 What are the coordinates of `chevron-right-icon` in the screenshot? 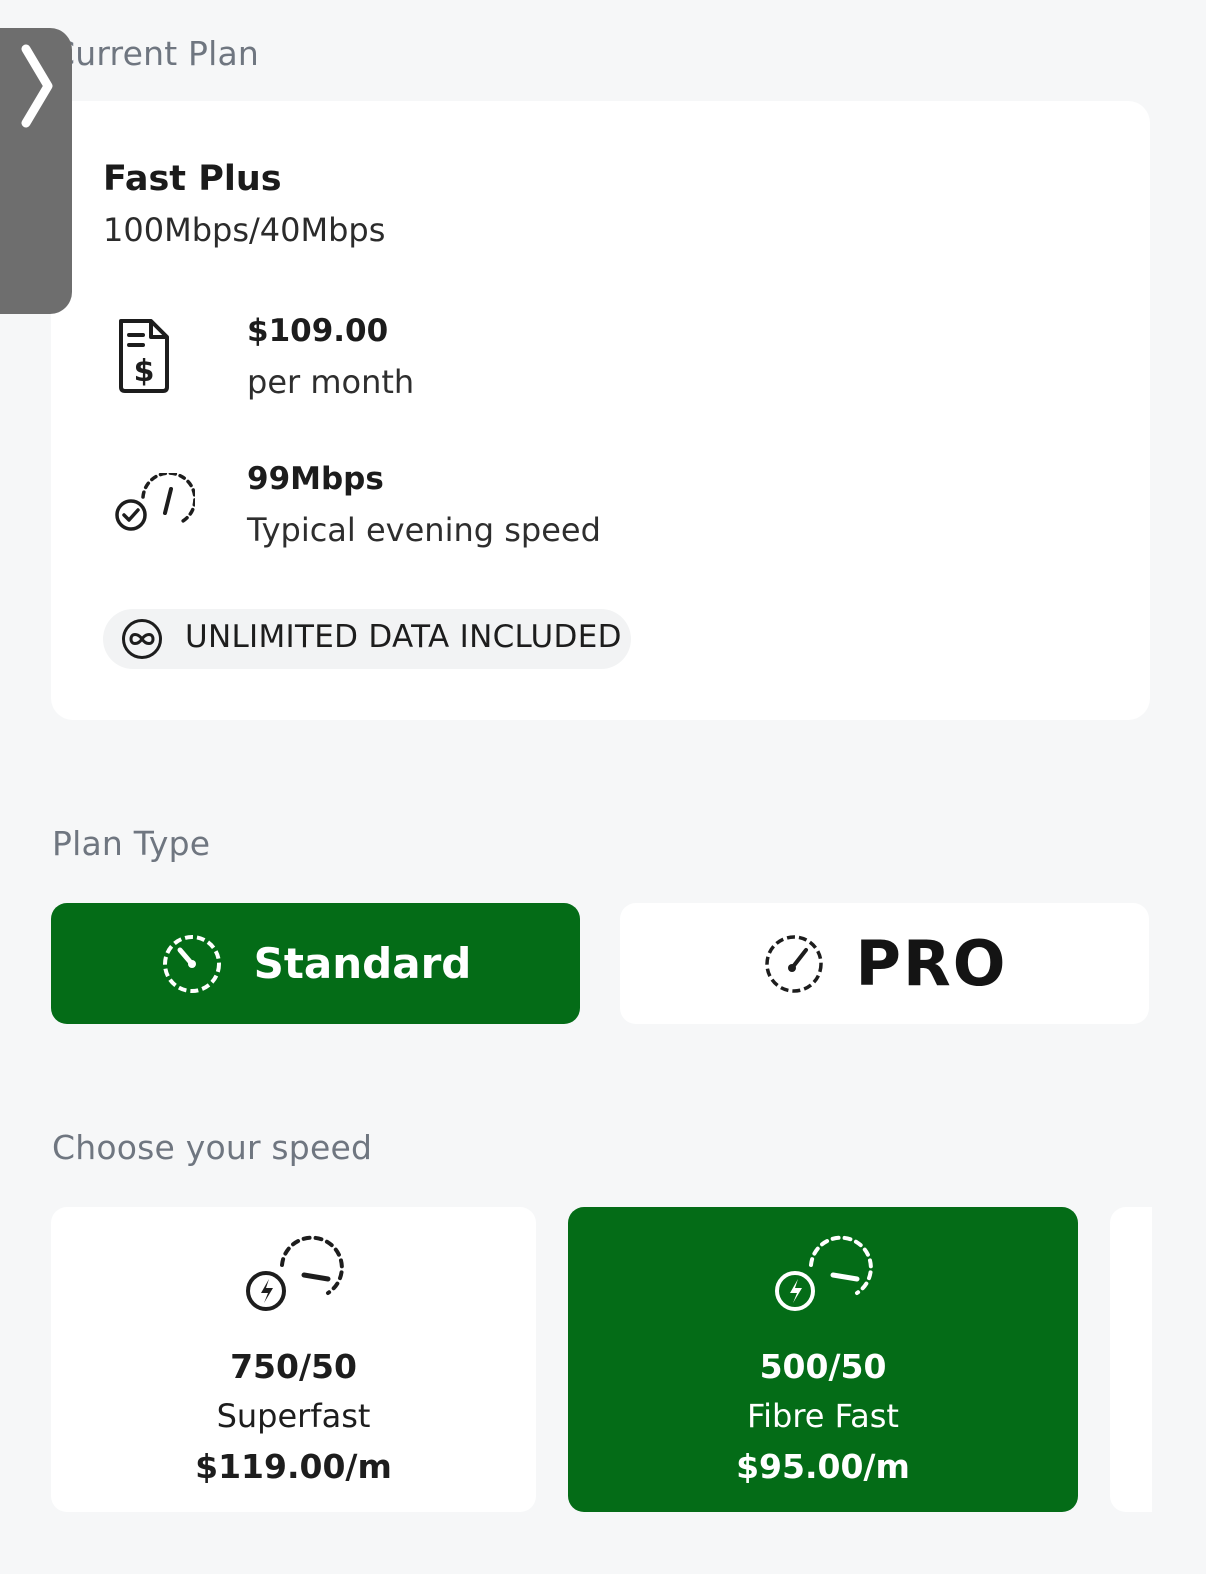 It's located at (37, 86).